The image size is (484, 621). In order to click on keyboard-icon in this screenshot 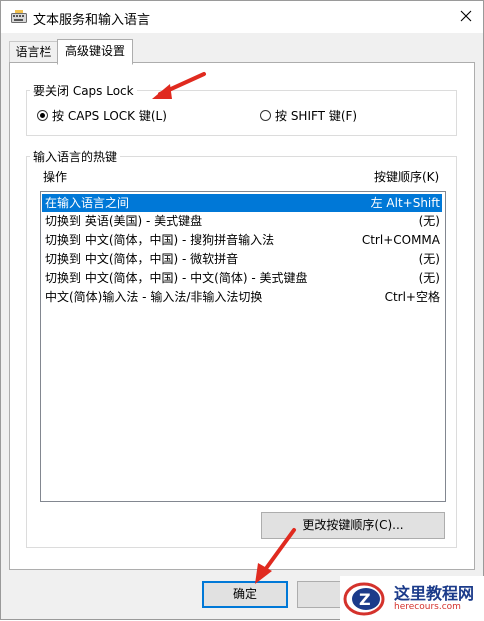, I will do `click(19, 17)`.